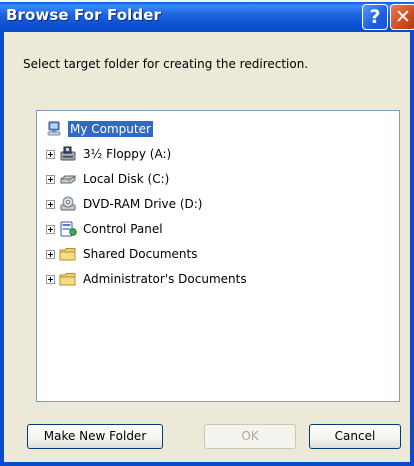  I want to click on window-frame-right, so click(412, 249).